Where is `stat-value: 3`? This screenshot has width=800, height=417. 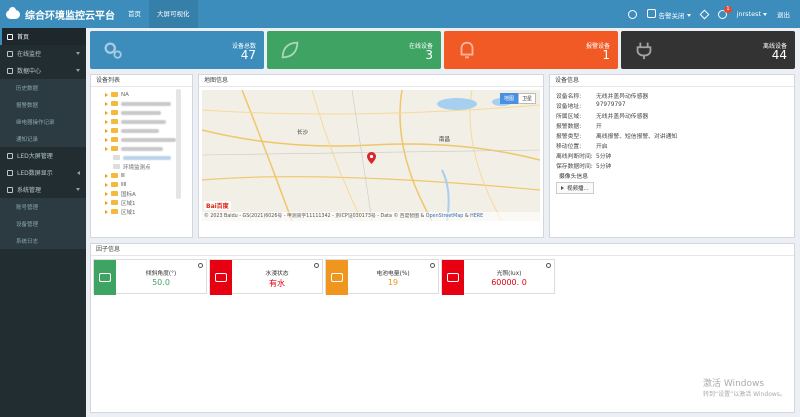 stat-value: 3 is located at coordinates (429, 55).